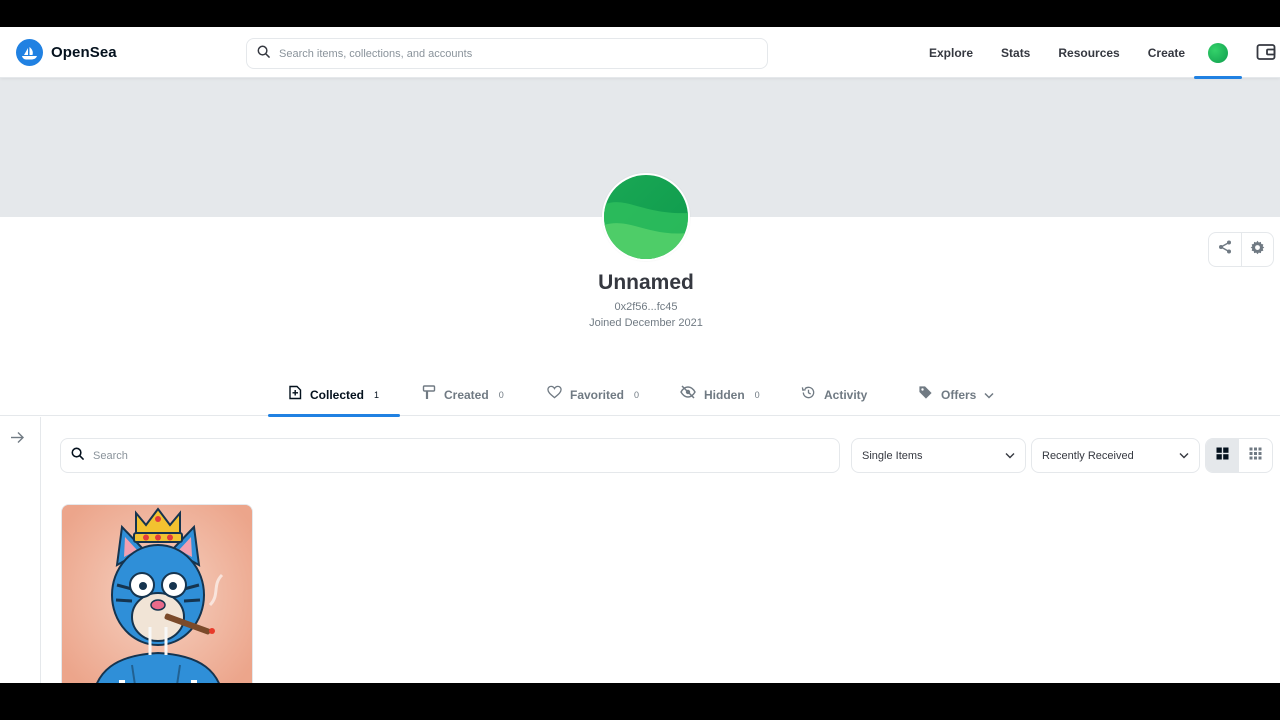 The width and height of the screenshot is (1280, 720). I want to click on eye-off-icon, so click(688, 394).